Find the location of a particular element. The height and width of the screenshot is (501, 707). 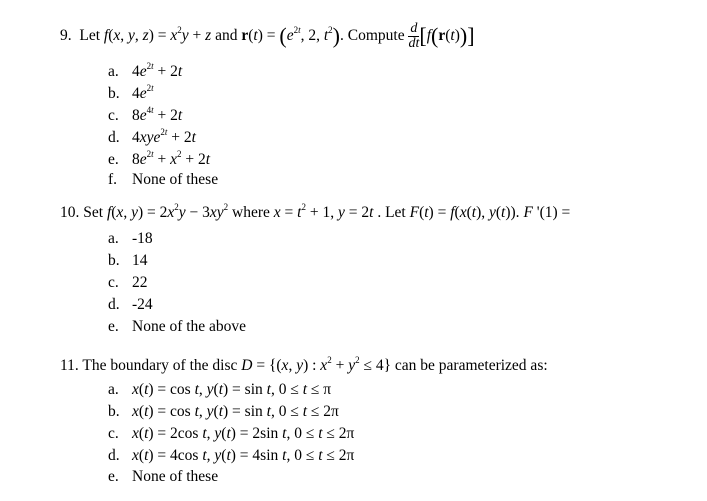

q11-option-e: e. None of these is located at coordinates (163, 477).